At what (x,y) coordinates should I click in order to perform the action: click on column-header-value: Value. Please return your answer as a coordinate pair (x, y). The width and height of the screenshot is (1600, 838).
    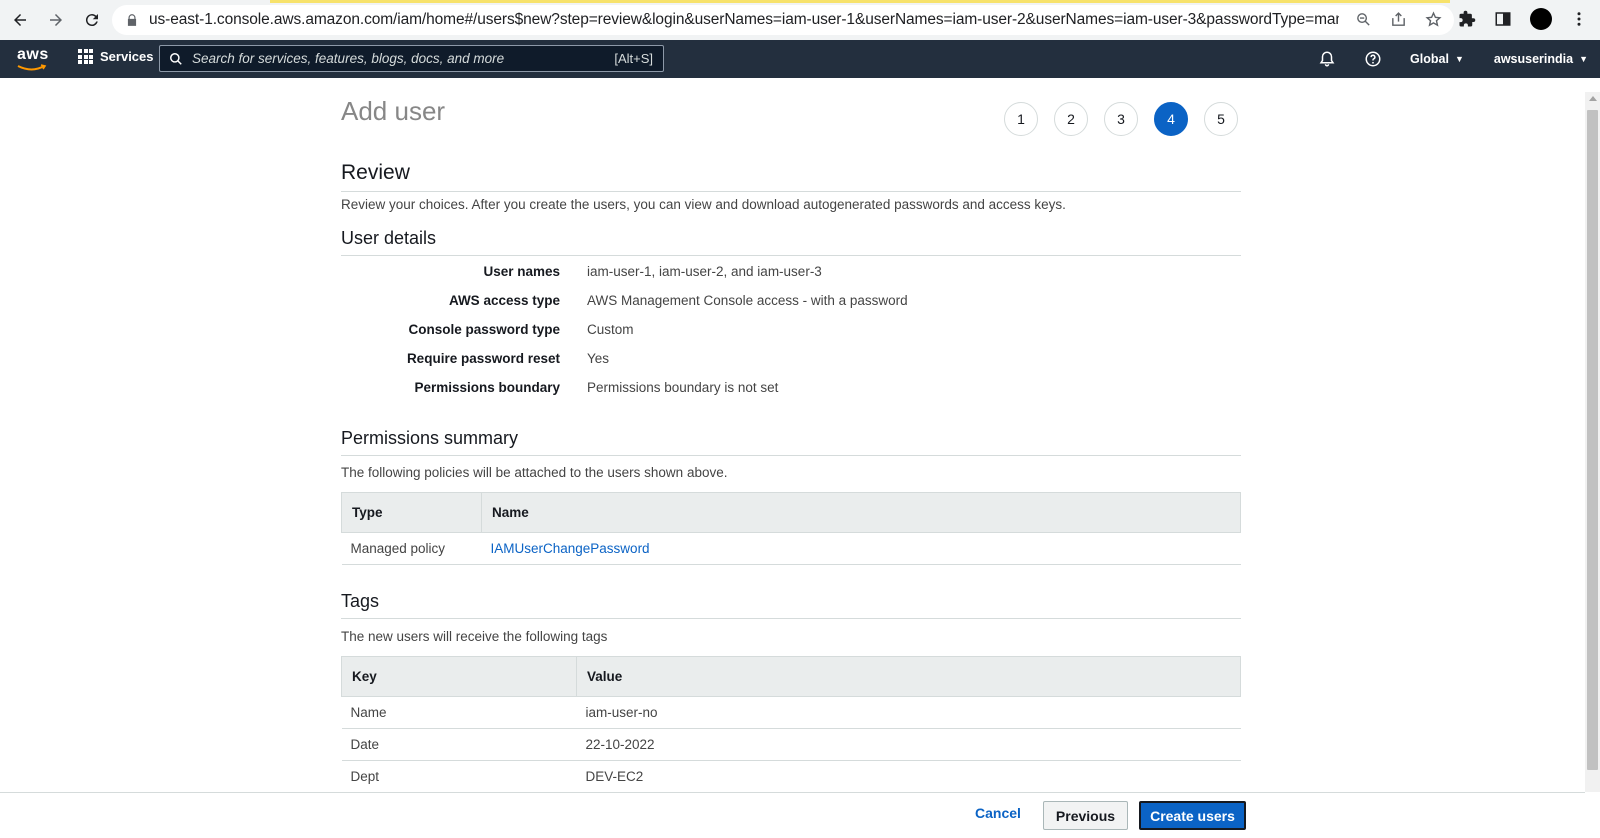
    Looking at the image, I should click on (908, 676).